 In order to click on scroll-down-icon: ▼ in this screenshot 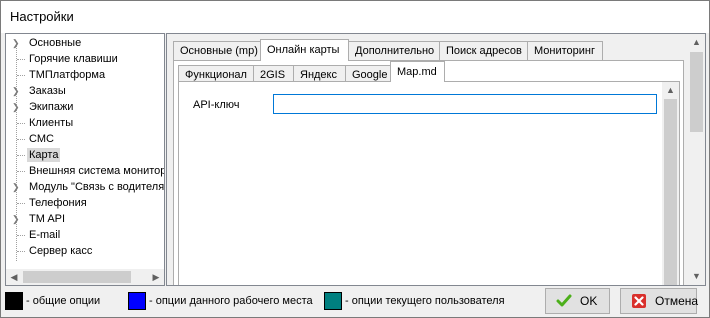, I will do `click(696, 276)`.